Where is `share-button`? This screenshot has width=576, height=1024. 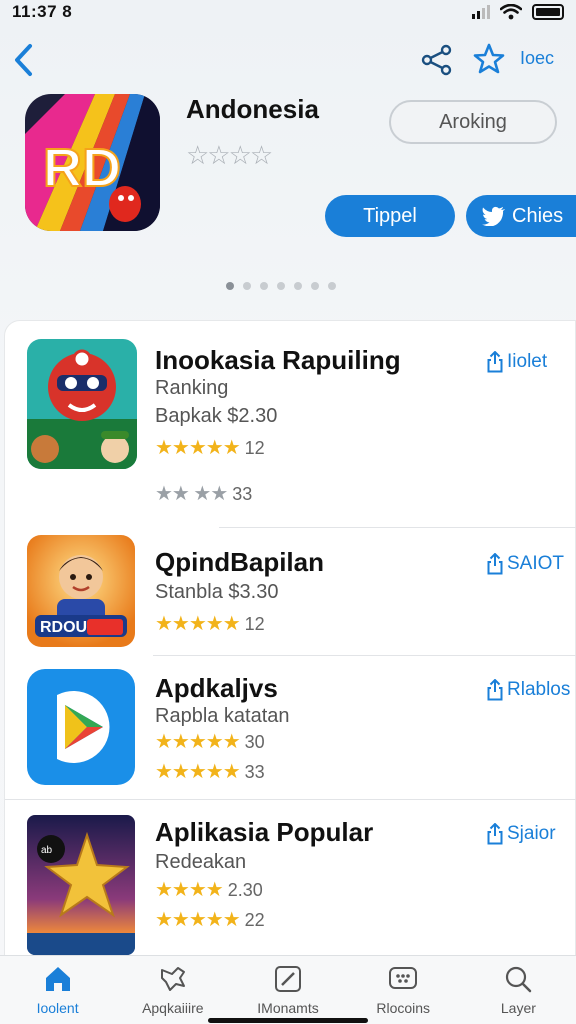
share-button is located at coordinates (437, 60).